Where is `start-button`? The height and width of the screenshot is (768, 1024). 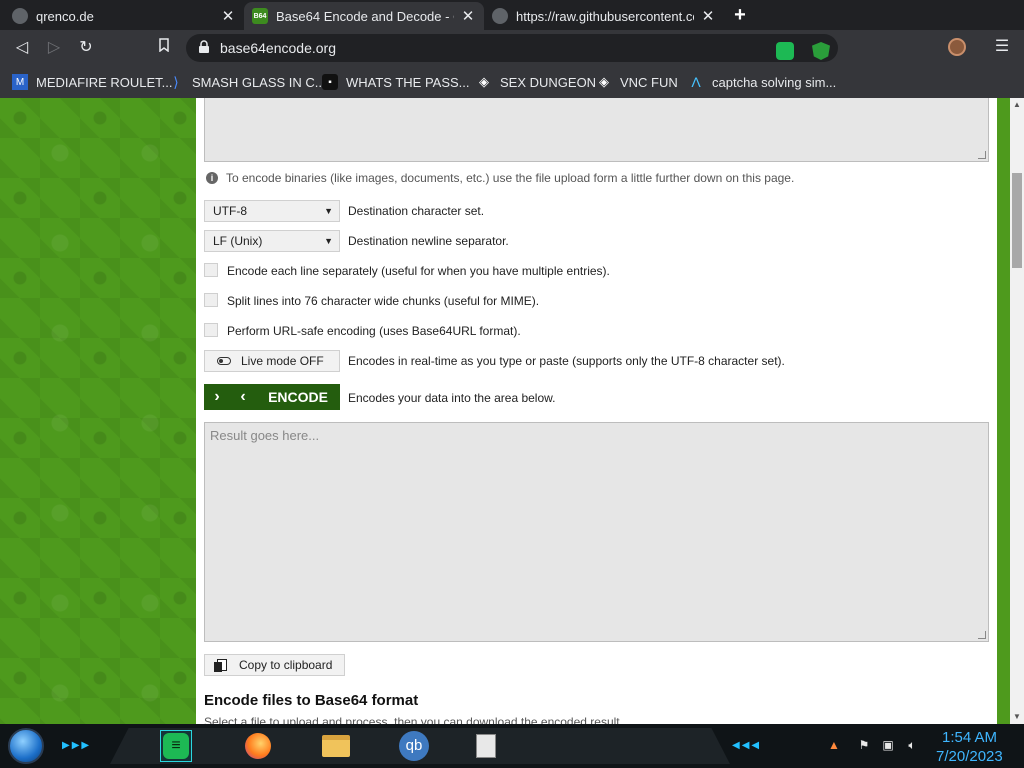 start-button is located at coordinates (26, 746).